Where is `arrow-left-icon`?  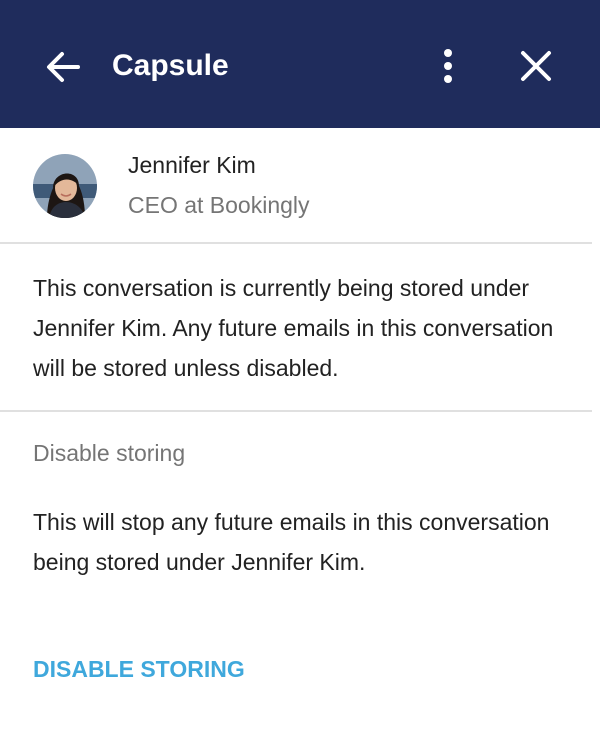
arrow-left-icon is located at coordinates (63, 67).